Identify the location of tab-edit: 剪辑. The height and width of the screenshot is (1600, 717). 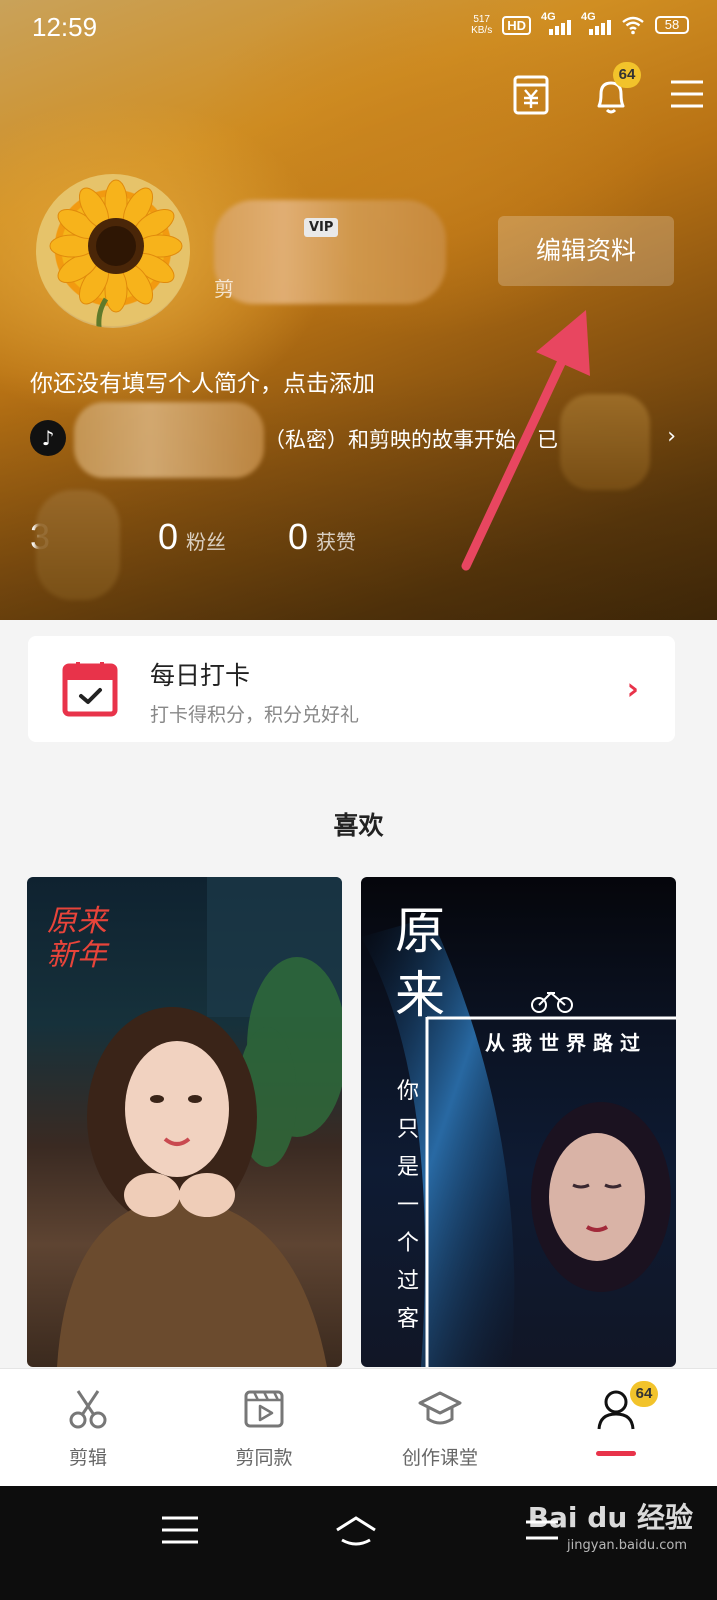
(88, 1428).